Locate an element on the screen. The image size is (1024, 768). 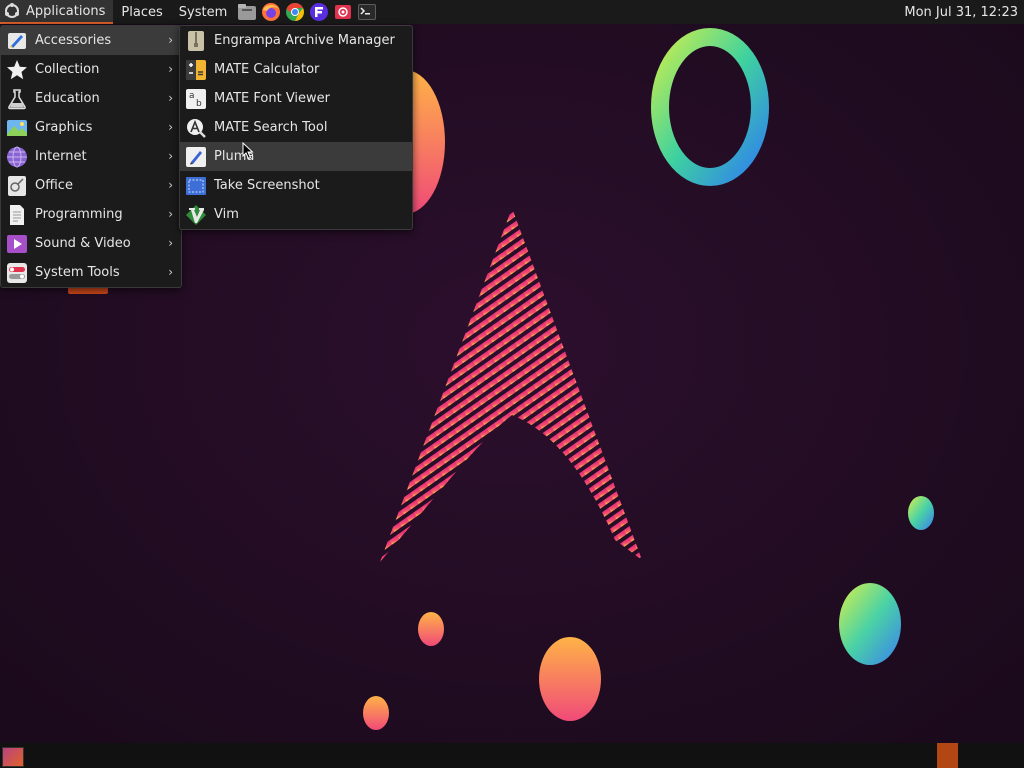
file-manager-icon is located at coordinates (247, 12).